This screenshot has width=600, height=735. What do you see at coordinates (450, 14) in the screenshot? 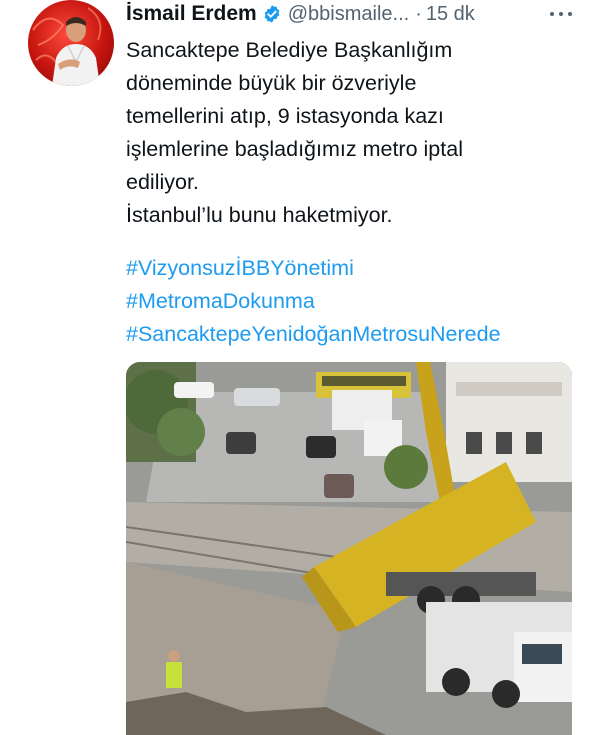
I see `timestamp: 15 dk` at bounding box center [450, 14].